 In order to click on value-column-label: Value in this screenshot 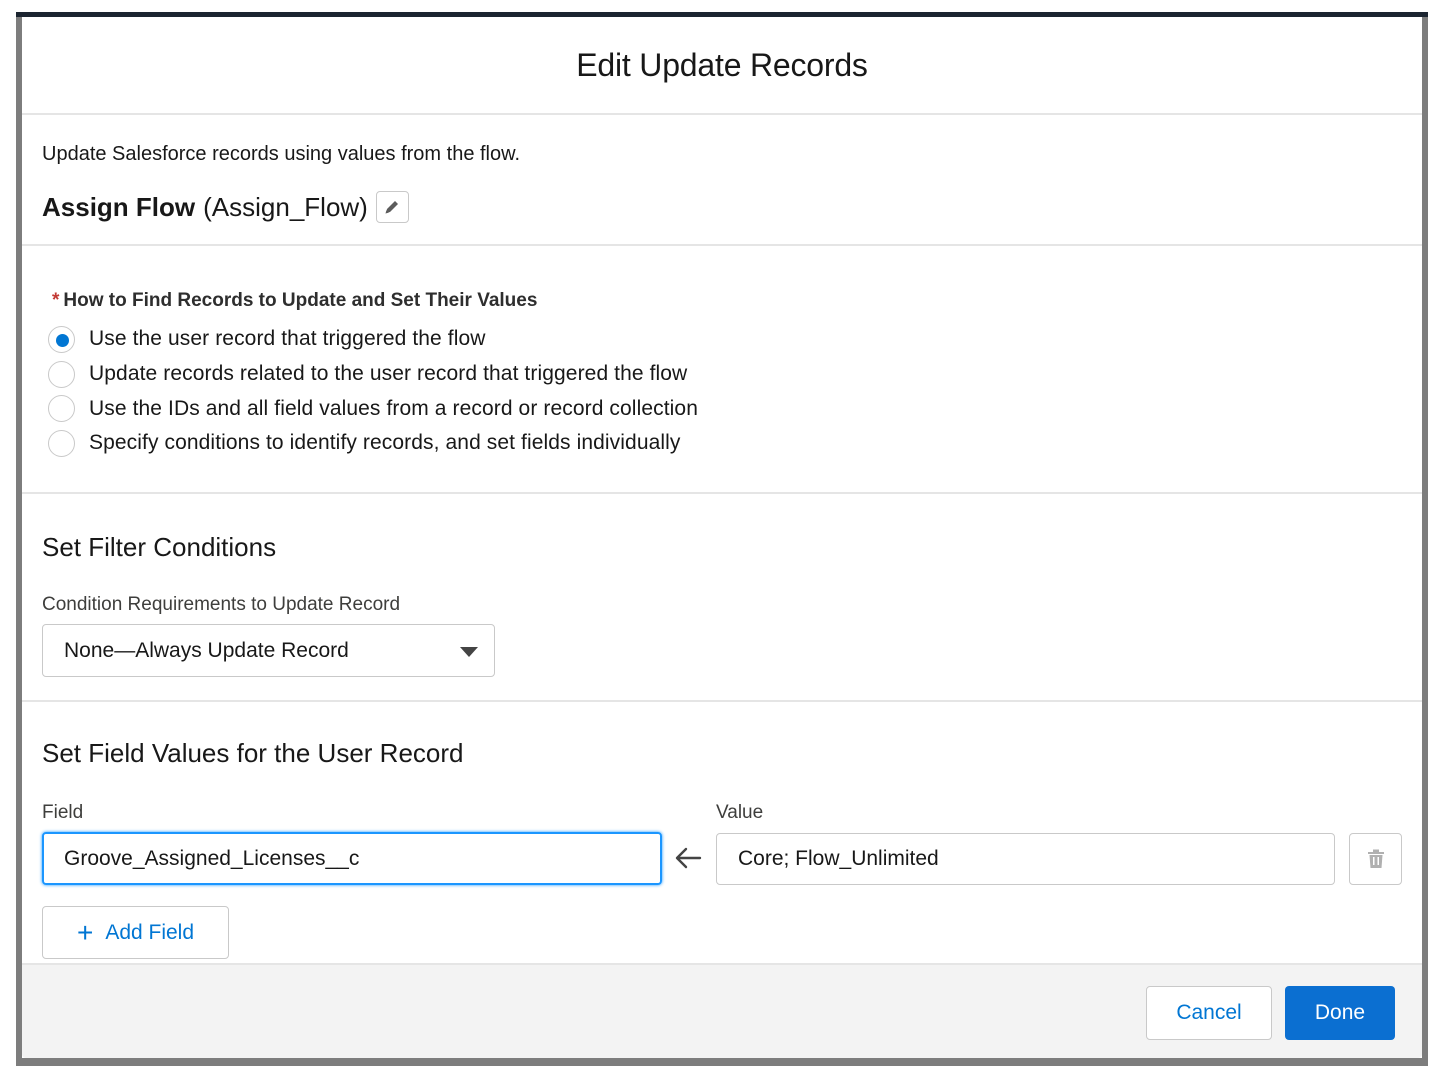, I will do `click(740, 812)`.